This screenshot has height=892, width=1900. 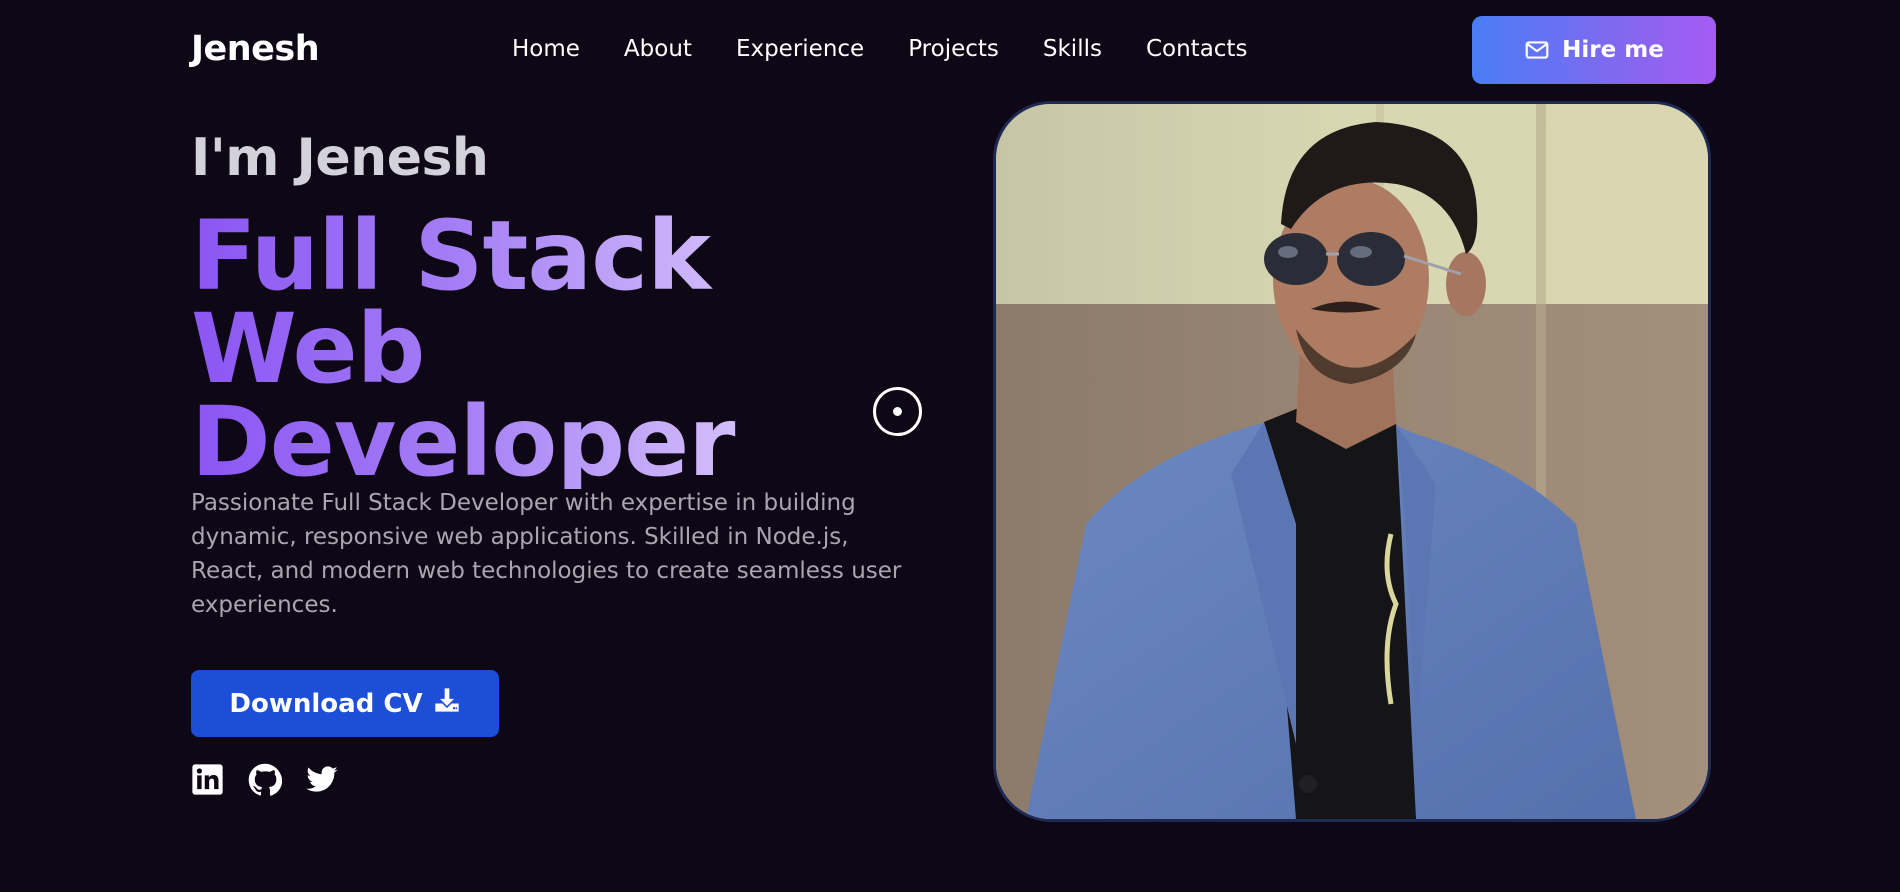 I want to click on nav-projects: Projects, so click(x=953, y=49).